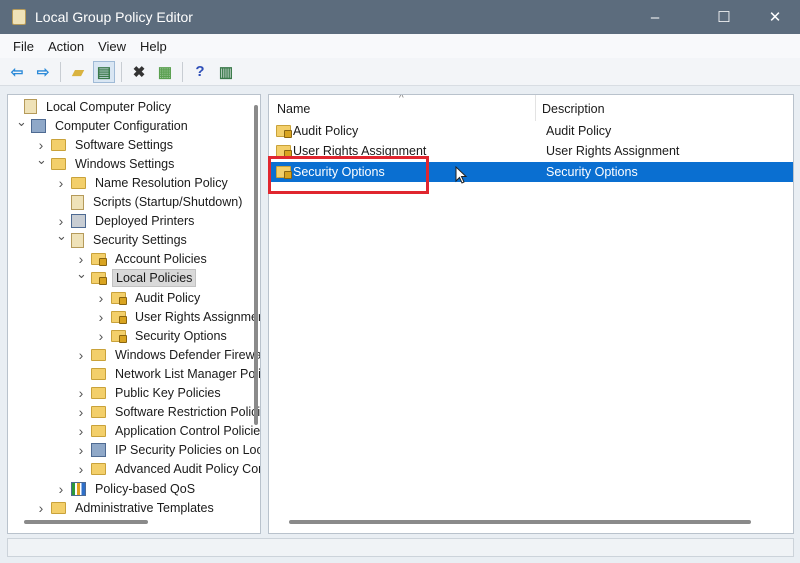  I want to click on tree-item: › Software Restriction Policies, so click(170, 412).